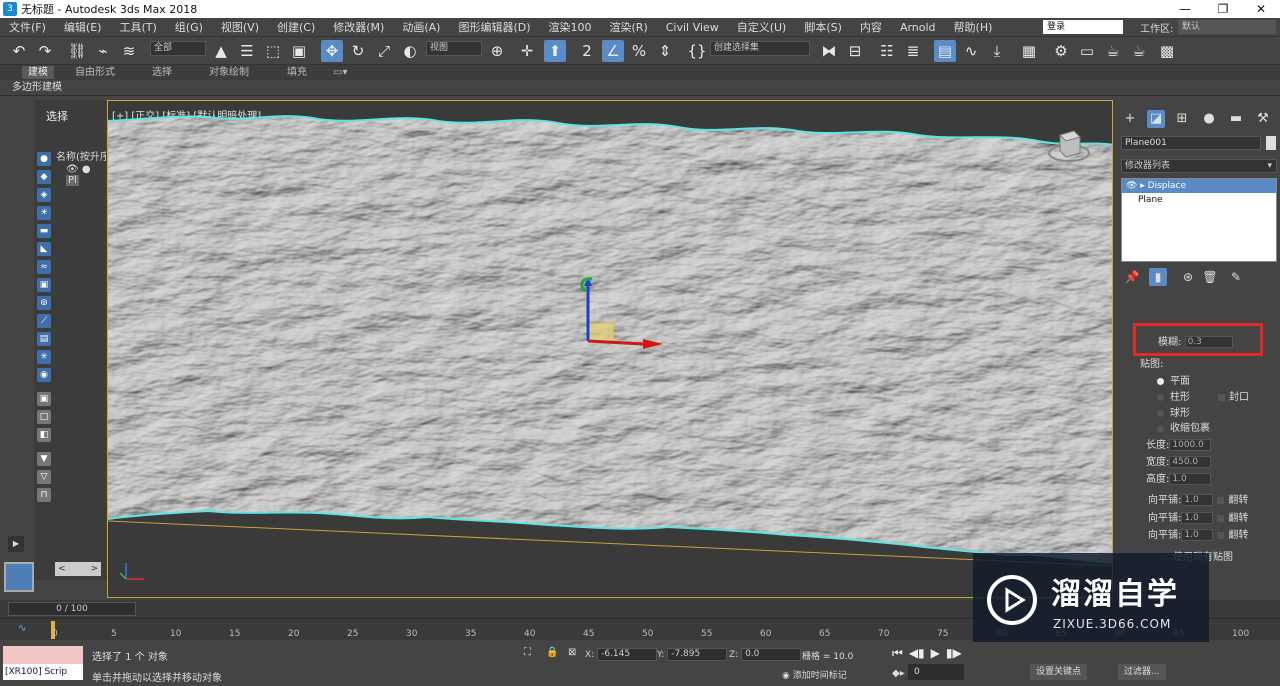 This screenshot has height=686, width=1280. Describe the element at coordinates (1221, 535) in the screenshot. I see `w-flip-checkbox` at that location.